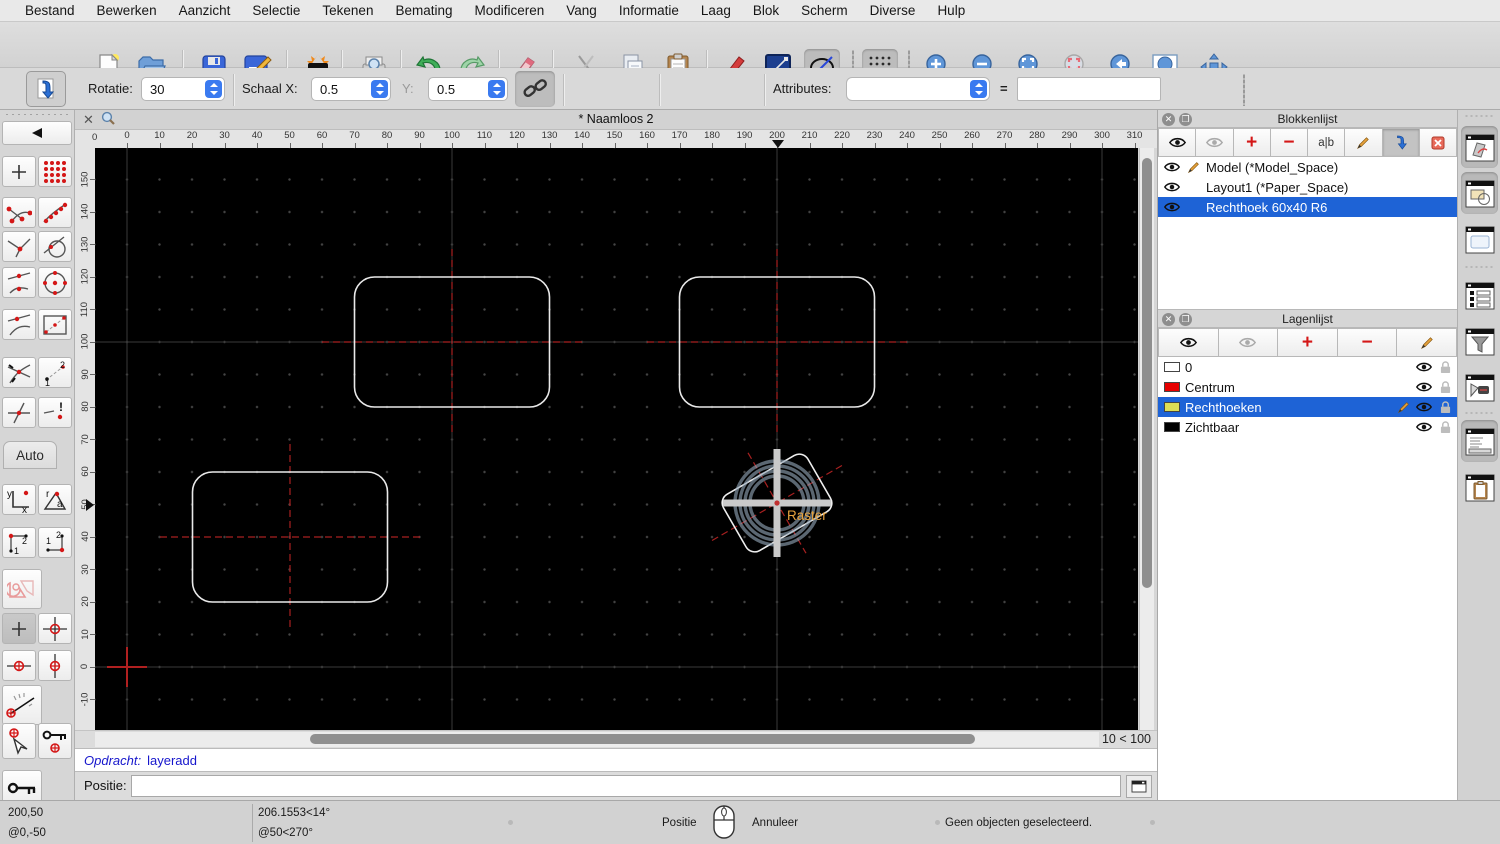 This screenshot has width=1500, height=844. What do you see at coordinates (22, 705) in the screenshot?
I see `angle-restriction-button` at bounding box center [22, 705].